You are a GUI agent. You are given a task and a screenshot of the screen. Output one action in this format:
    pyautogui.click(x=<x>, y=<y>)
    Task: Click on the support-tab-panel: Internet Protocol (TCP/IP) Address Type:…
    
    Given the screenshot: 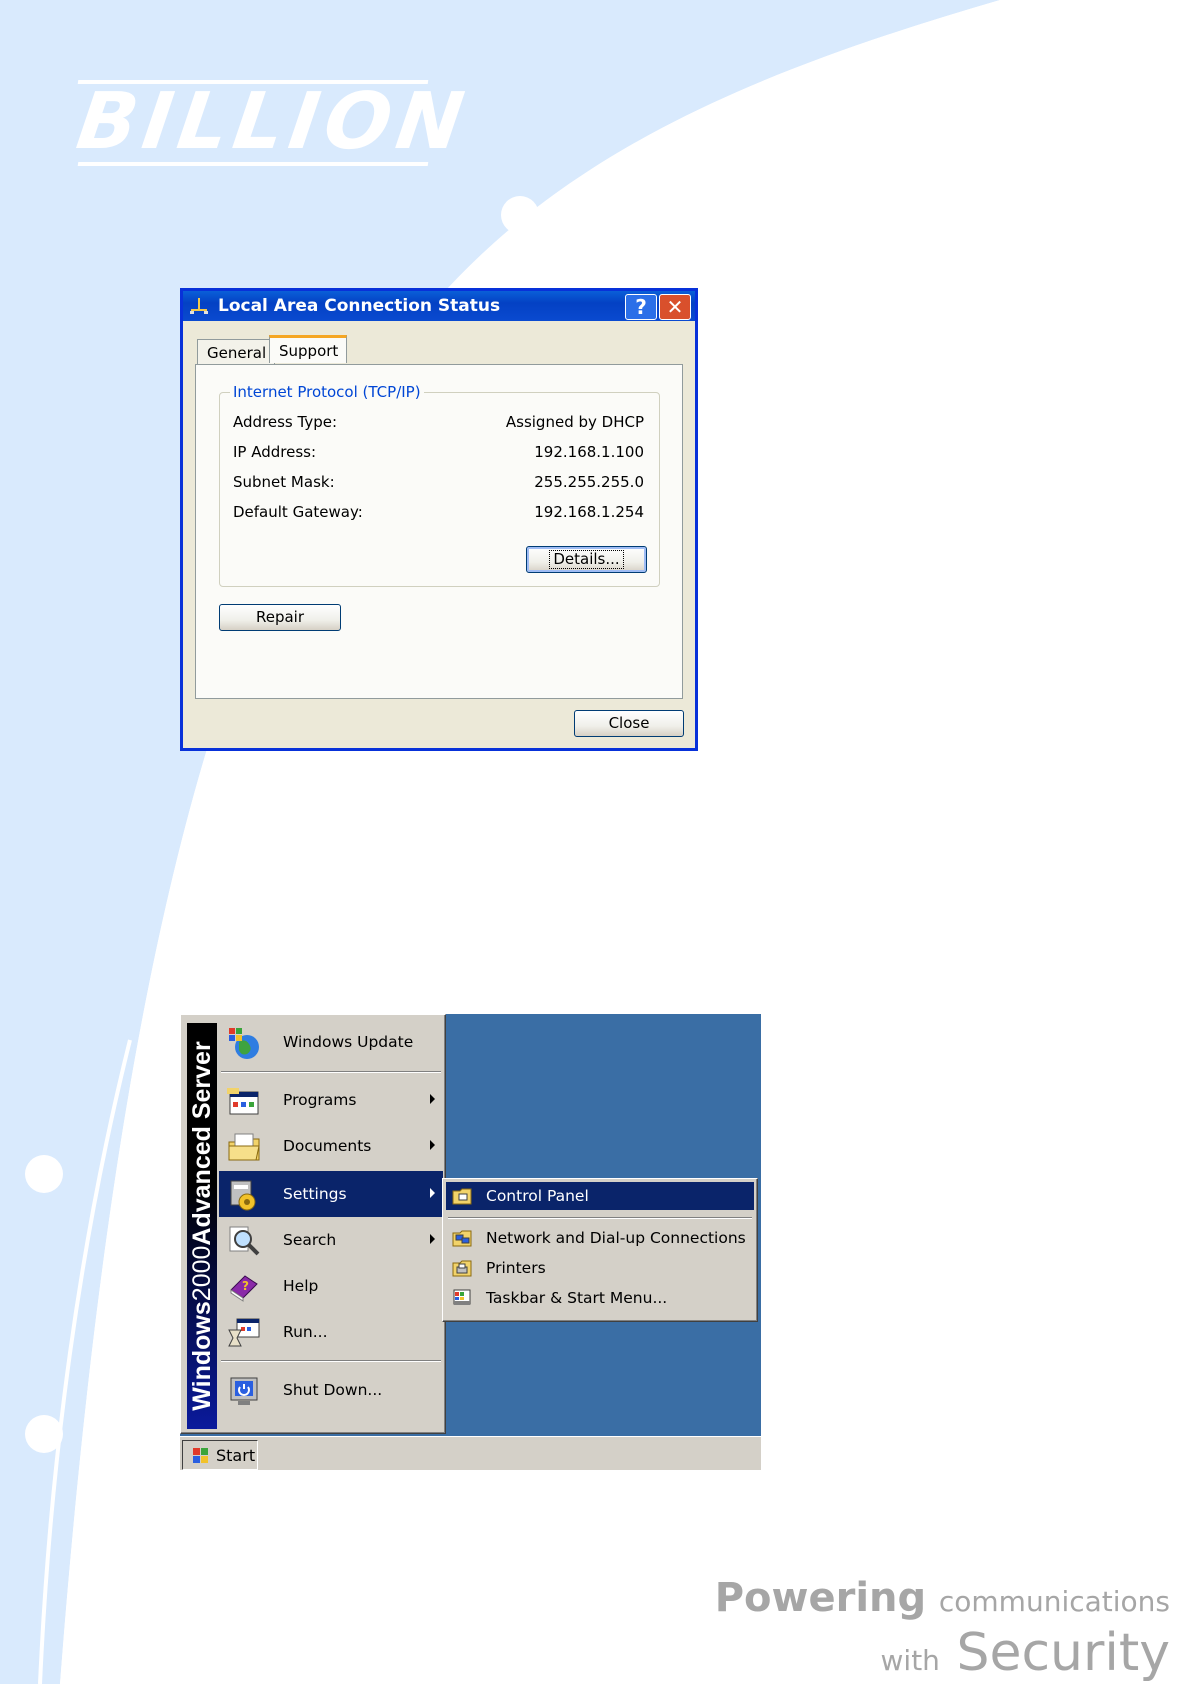 What is the action you would take?
    pyautogui.click(x=439, y=531)
    